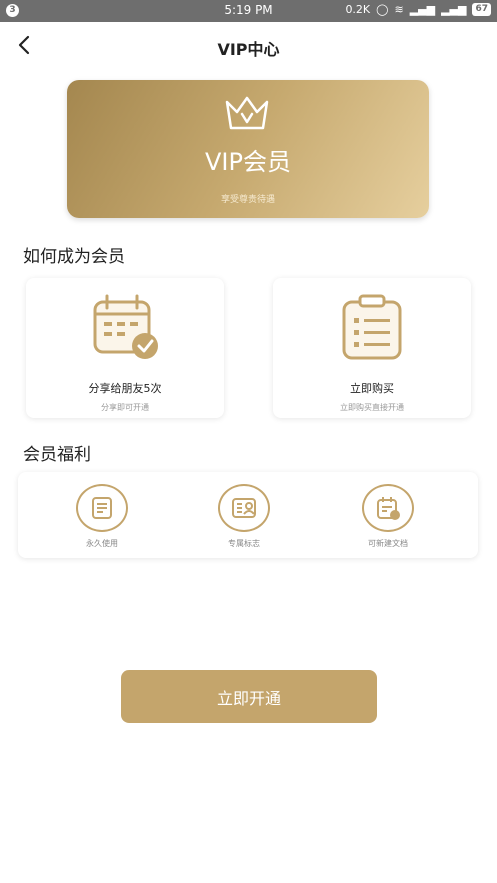 This screenshot has height=883, width=497. What do you see at coordinates (244, 508) in the screenshot?
I see `badge-icon` at bounding box center [244, 508].